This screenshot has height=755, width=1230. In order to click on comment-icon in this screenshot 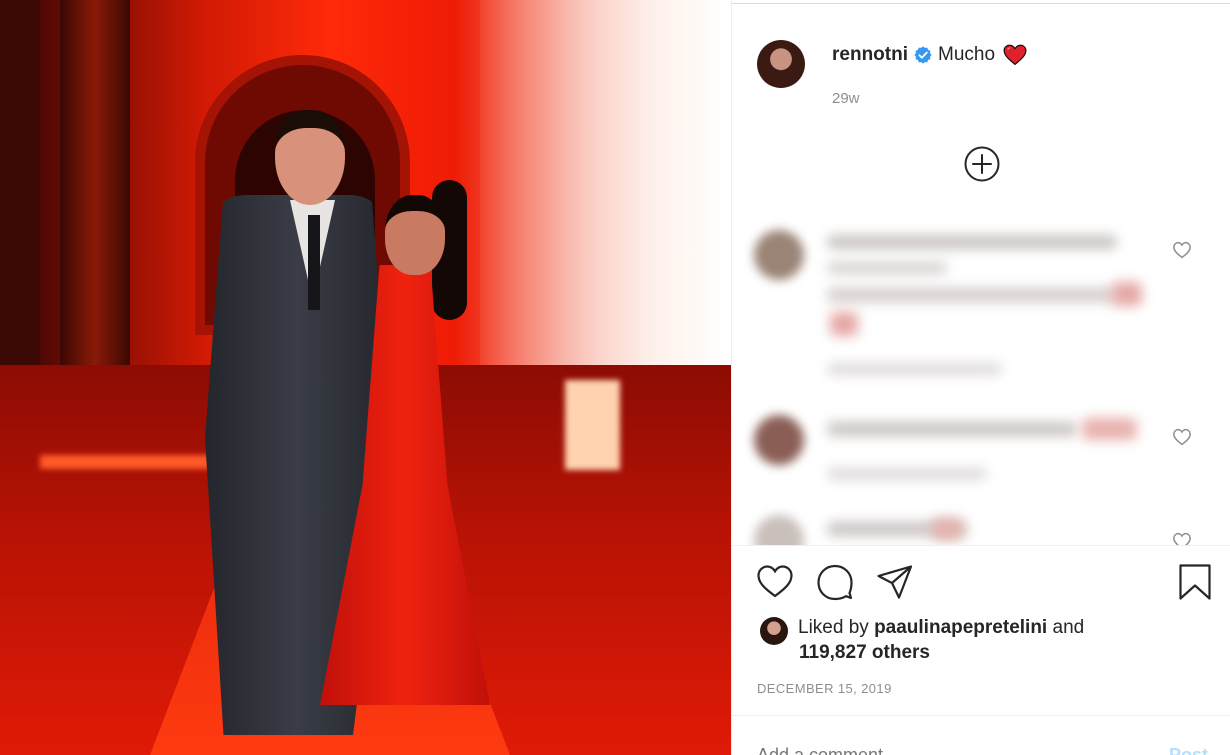, I will do `click(835, 582)`.